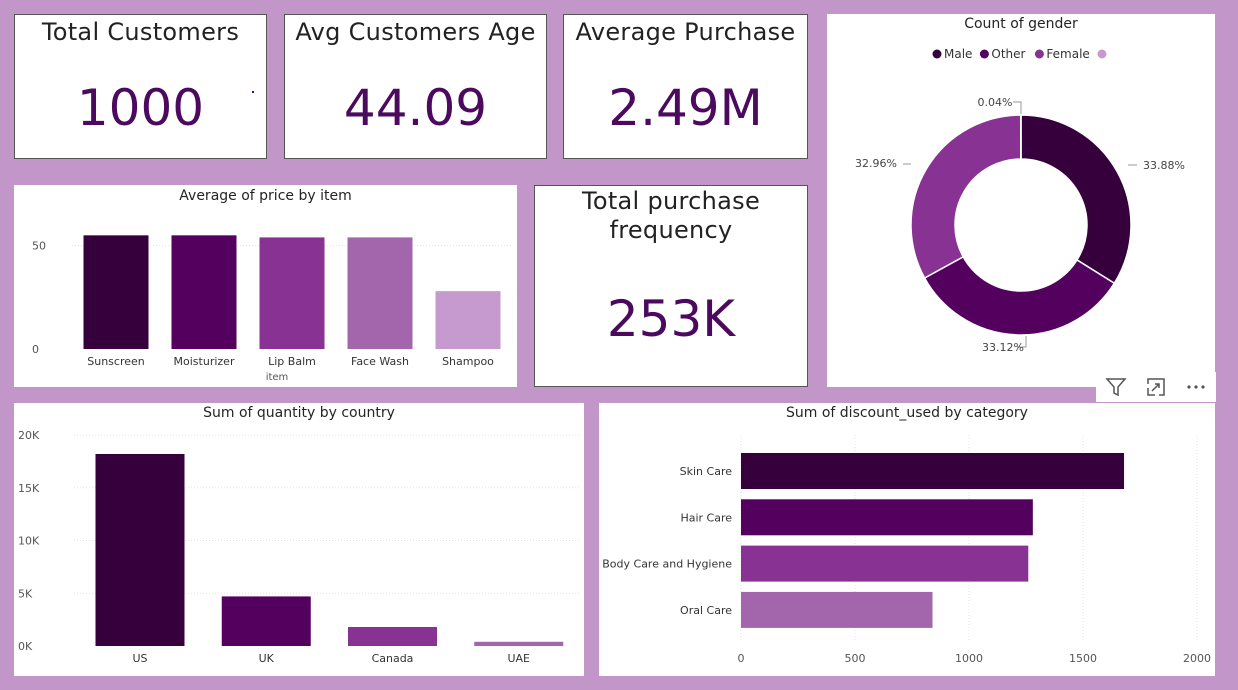 The image size is (1238, 690). What do you see at coordinates (25, 593) in the screenshot?
I see `y-tick-label: 5K` at bounding box center [25, 593].